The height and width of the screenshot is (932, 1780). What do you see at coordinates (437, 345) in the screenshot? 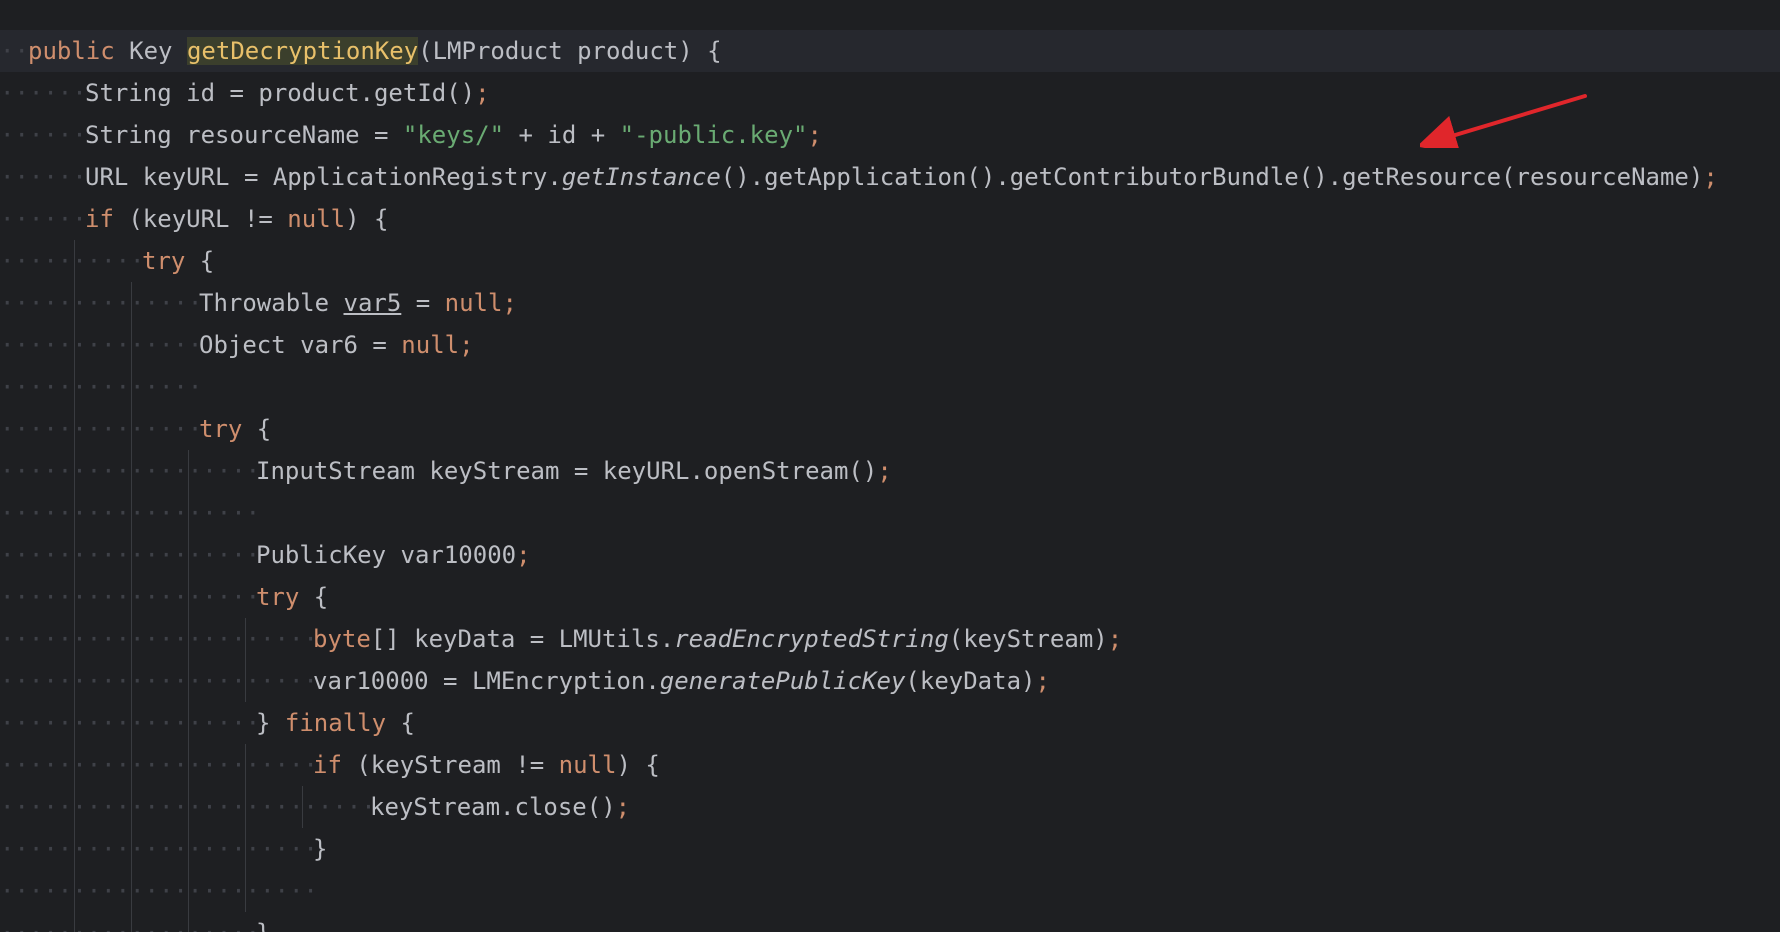
I see `code-token: null;` at bounding box center [437, 345].